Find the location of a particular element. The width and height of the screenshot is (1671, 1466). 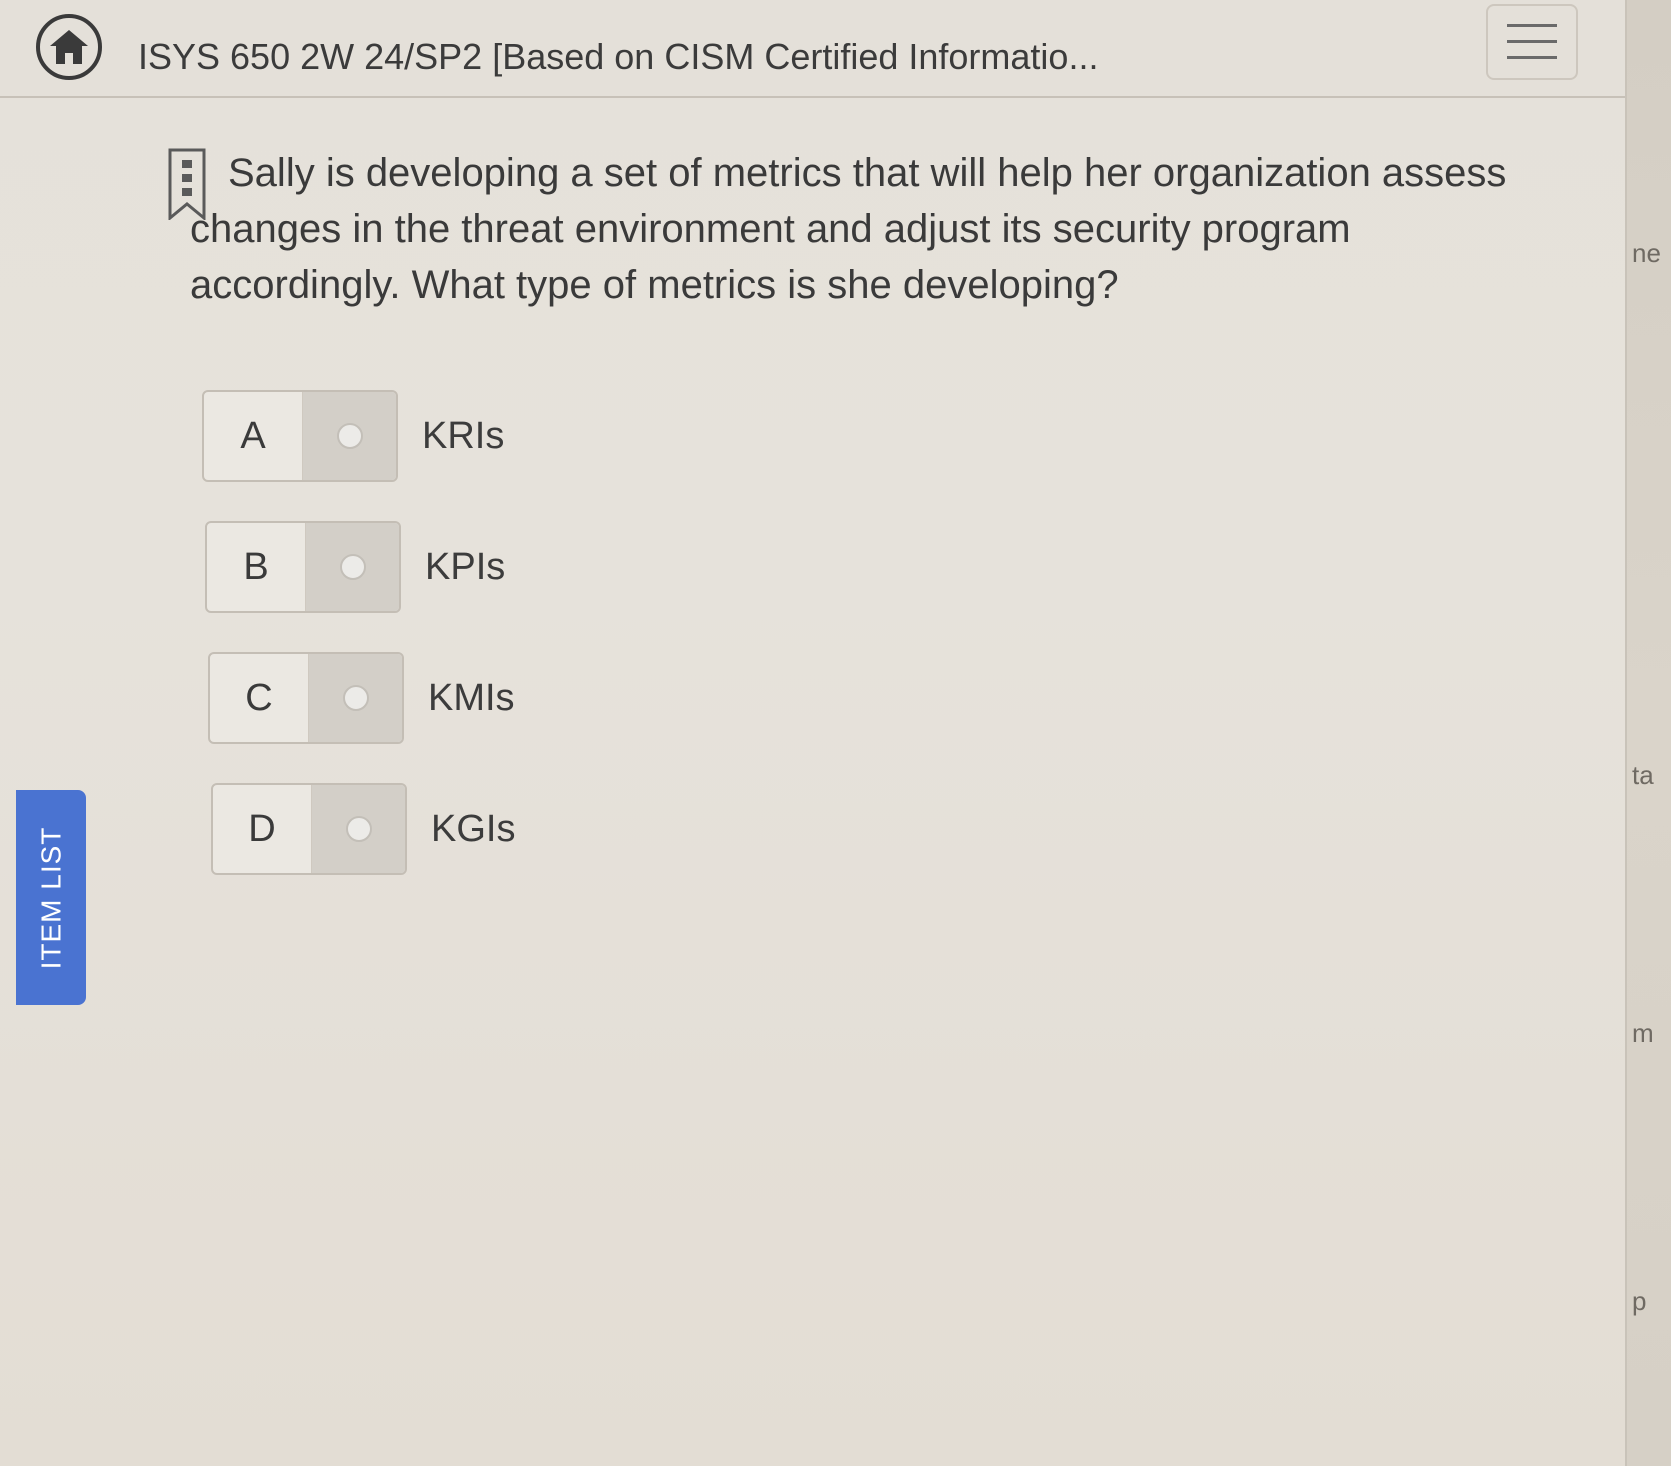

option-letter: A is located at coordinates (253, 436).